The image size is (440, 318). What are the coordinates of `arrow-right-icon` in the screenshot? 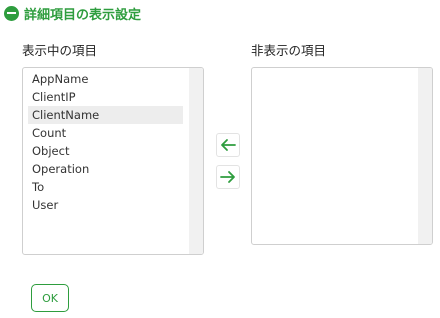 It's located at (227, 177).